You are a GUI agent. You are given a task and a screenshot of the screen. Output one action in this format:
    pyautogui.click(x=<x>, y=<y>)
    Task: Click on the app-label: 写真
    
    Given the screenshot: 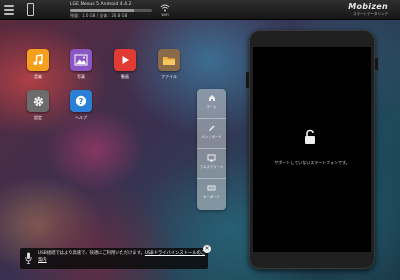 What is the action you would take?
    pyautogui.click(x=81, y=76)
    